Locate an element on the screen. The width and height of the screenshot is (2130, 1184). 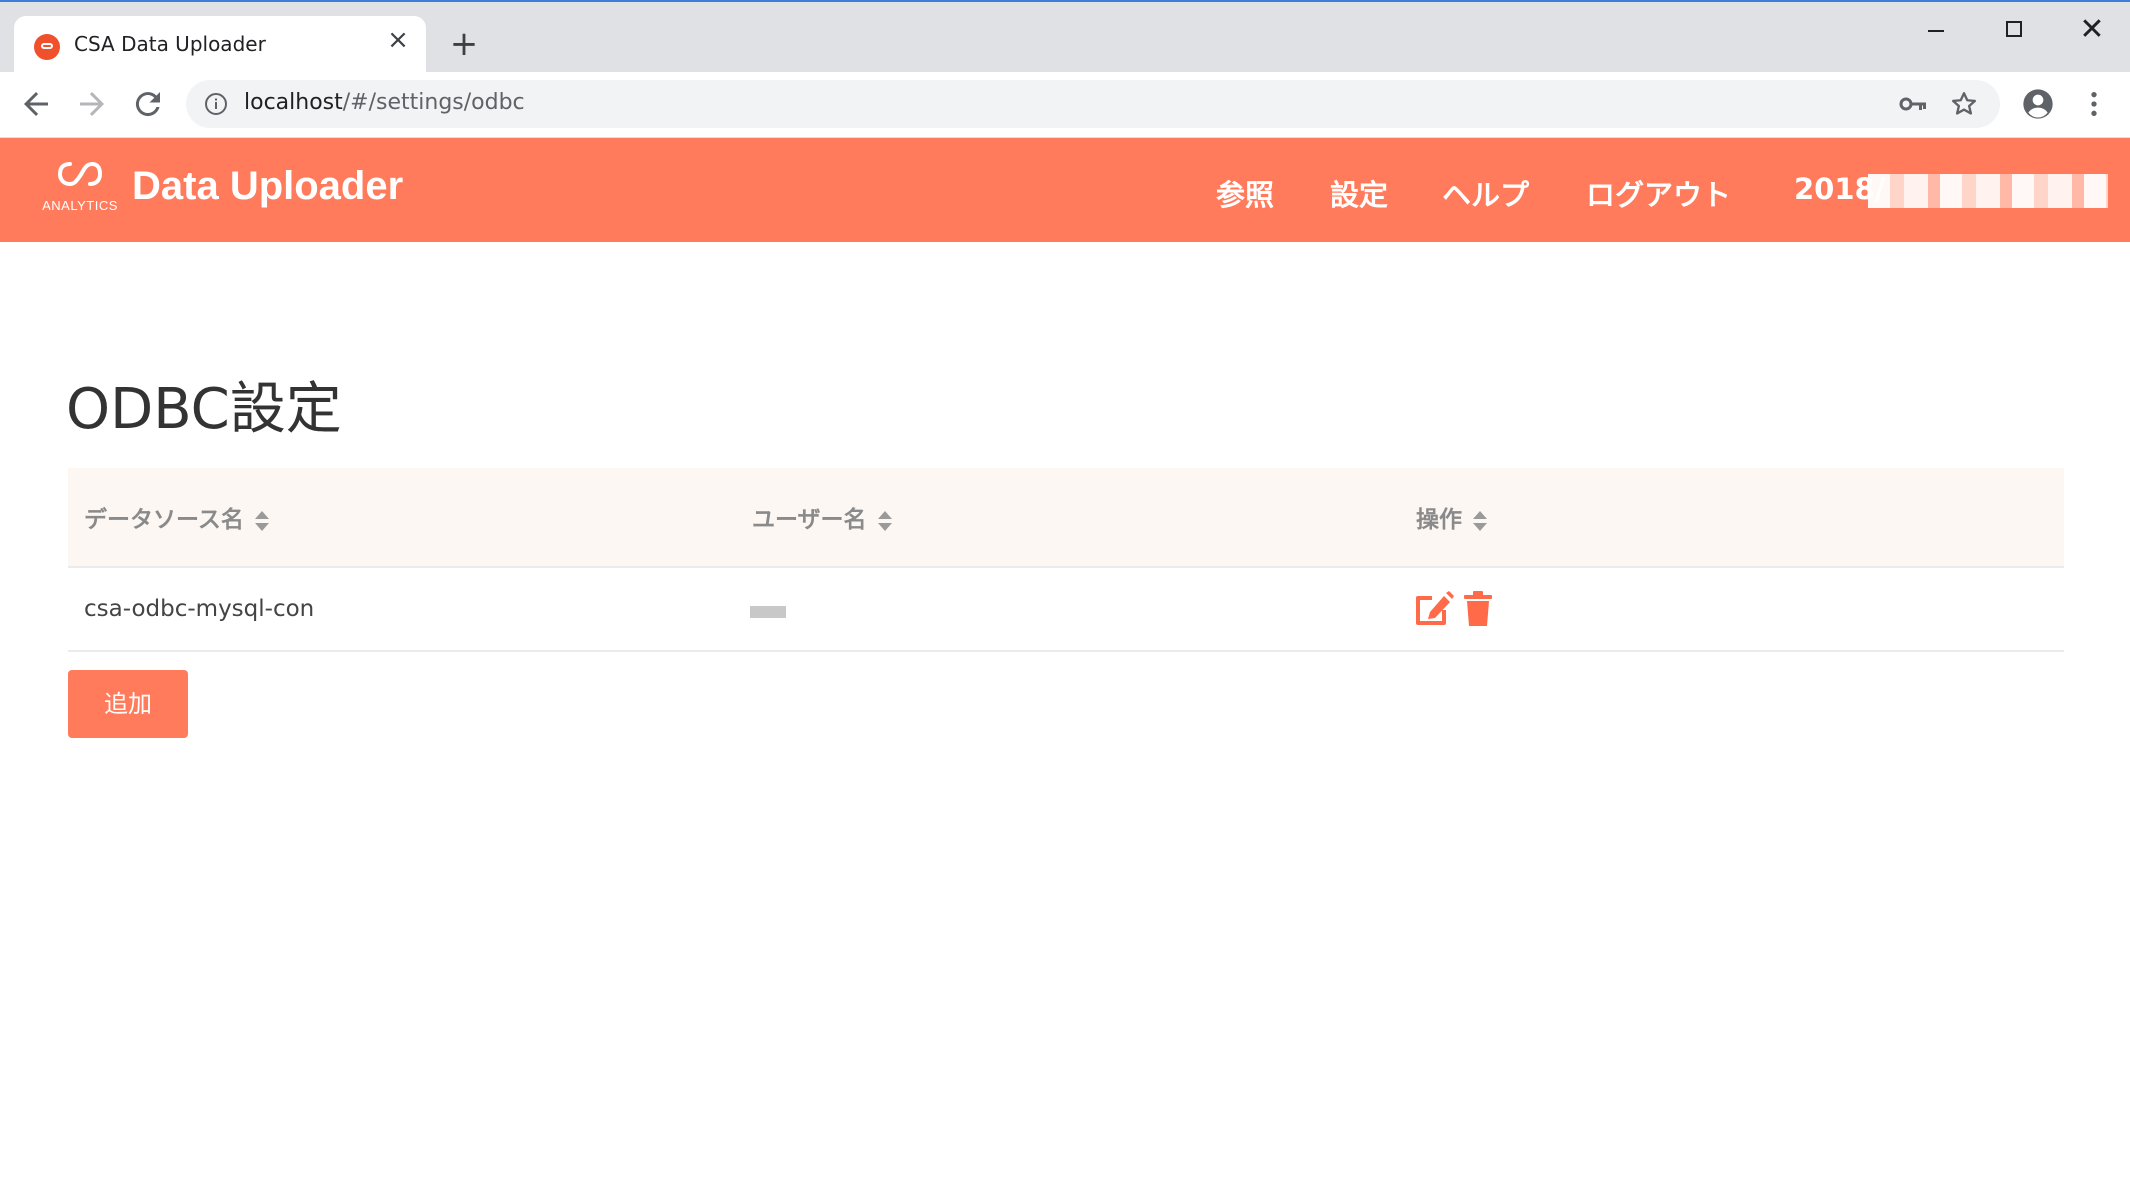
favicon-icon is located at coordinates (47, 47).